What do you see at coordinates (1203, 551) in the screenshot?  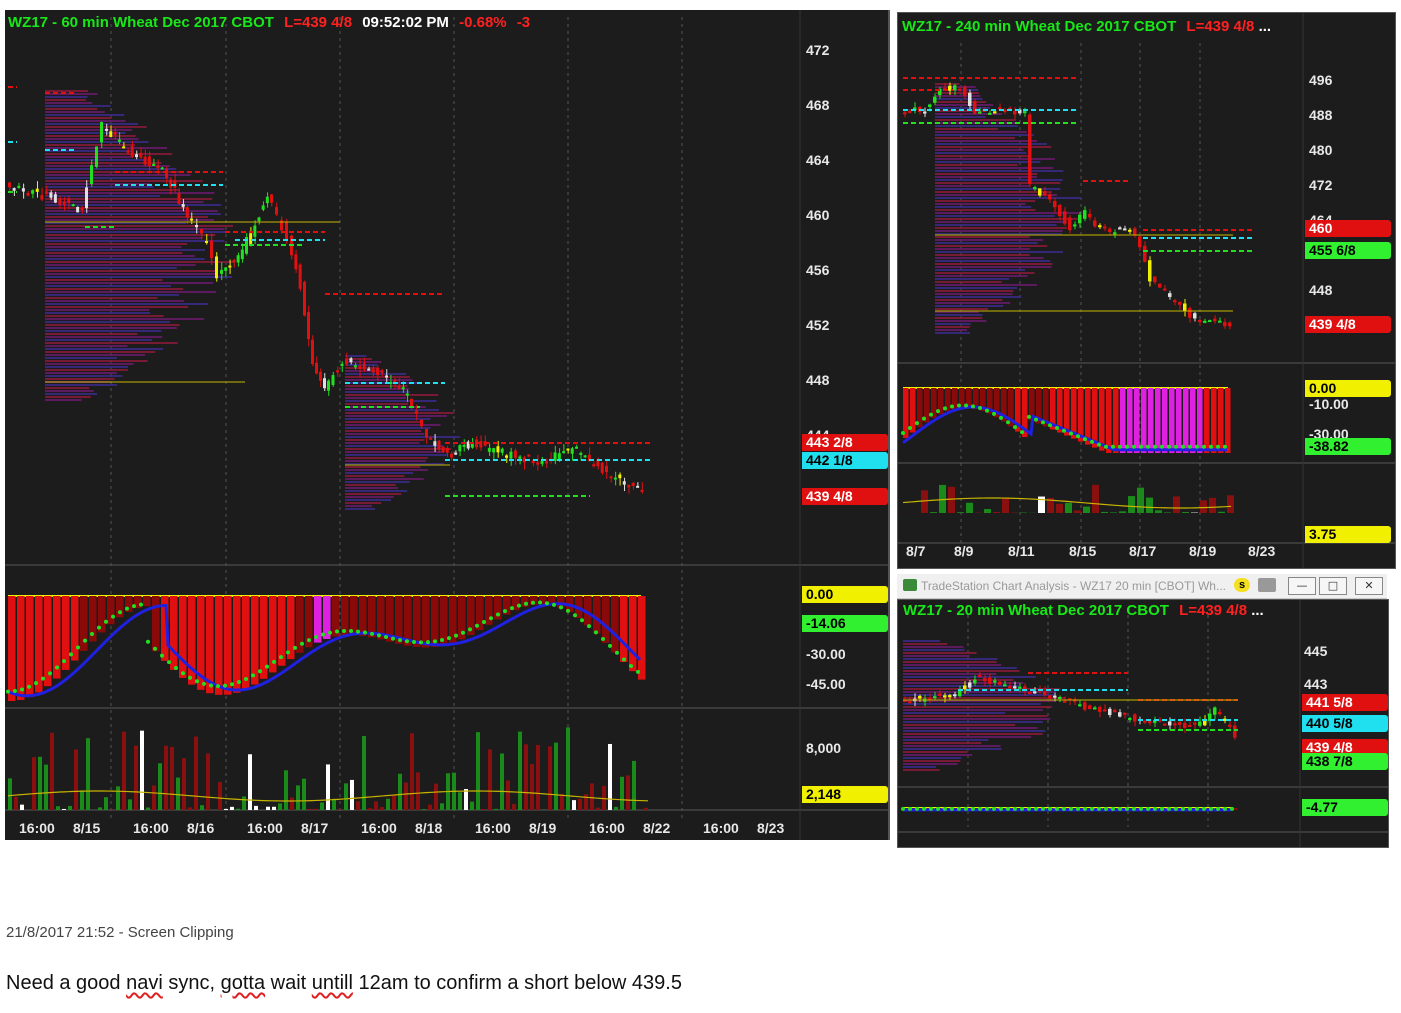 I see `time-axis-tick: 8/19` at bounding box center [1203, 551].